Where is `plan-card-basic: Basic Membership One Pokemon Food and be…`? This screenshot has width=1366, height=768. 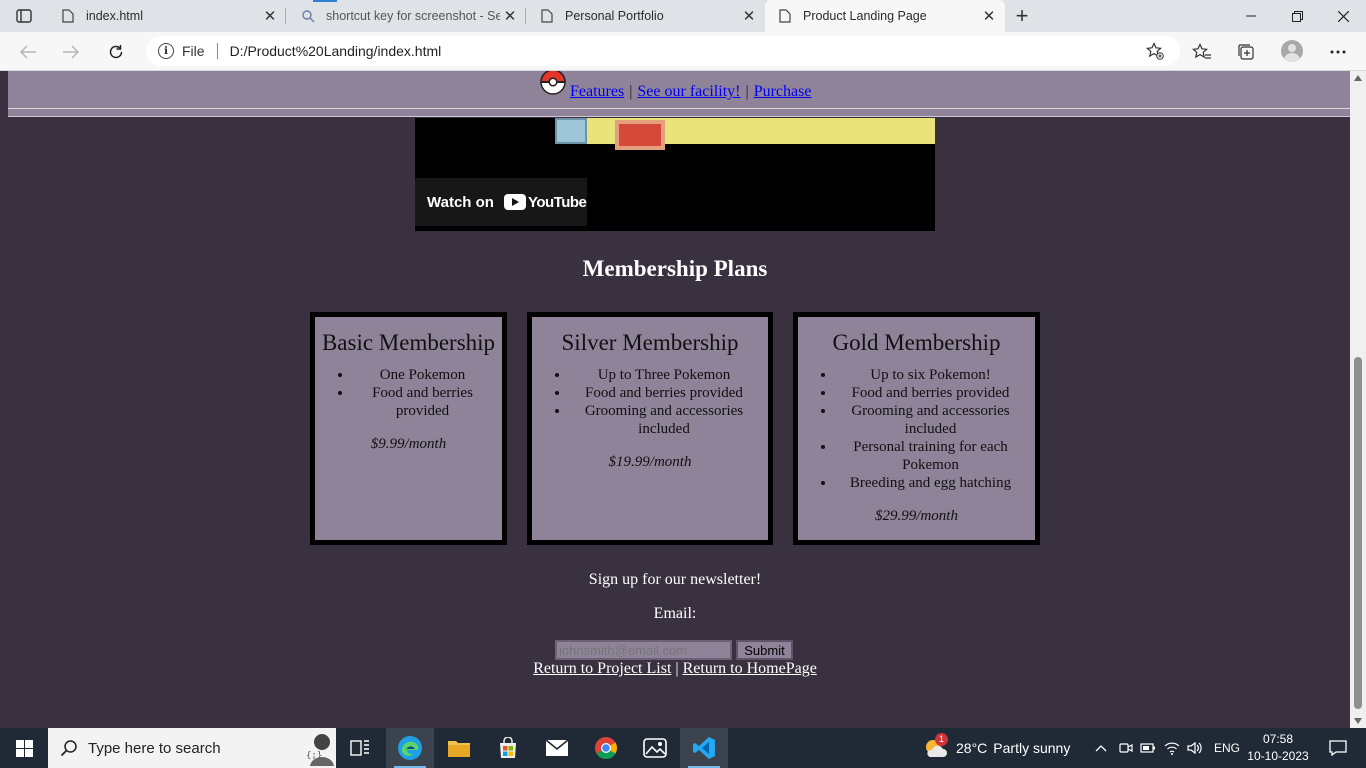 plan-card-basic: Basic Membership One Pokemon Food and be… is located at coordinates (408, 428).